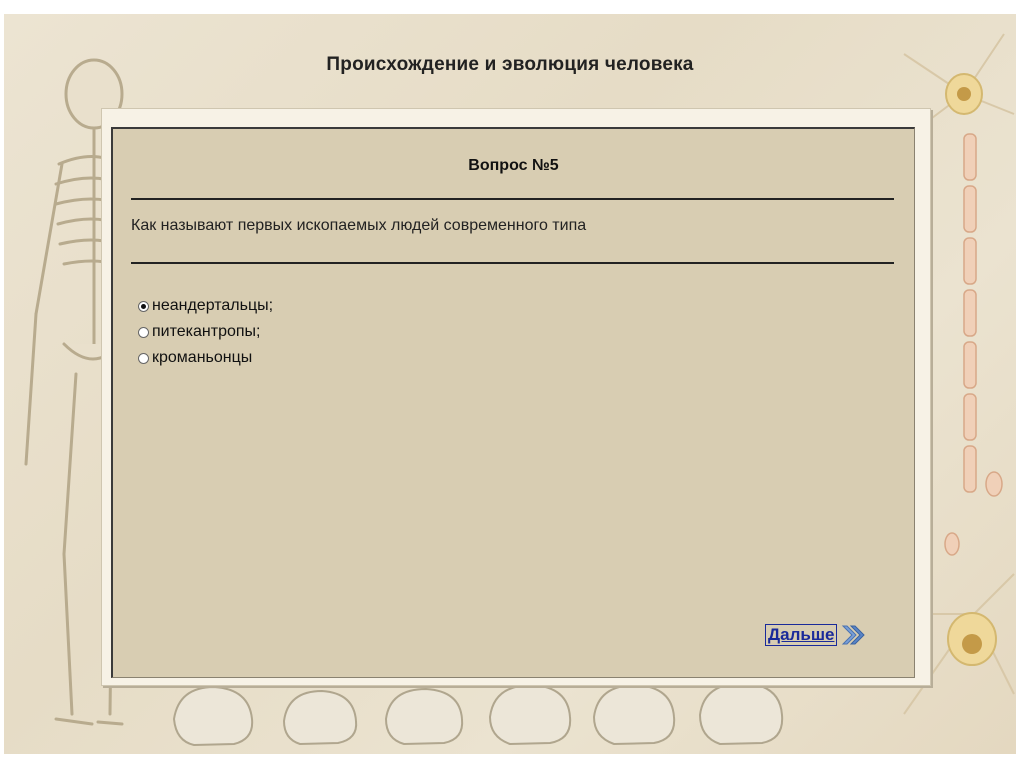 Image resolution: width=1024 pixels, height=767 pixels. I want to click on answer-options: неандертальцы; питекантропы; кроманьонцы, so click(205, 332).